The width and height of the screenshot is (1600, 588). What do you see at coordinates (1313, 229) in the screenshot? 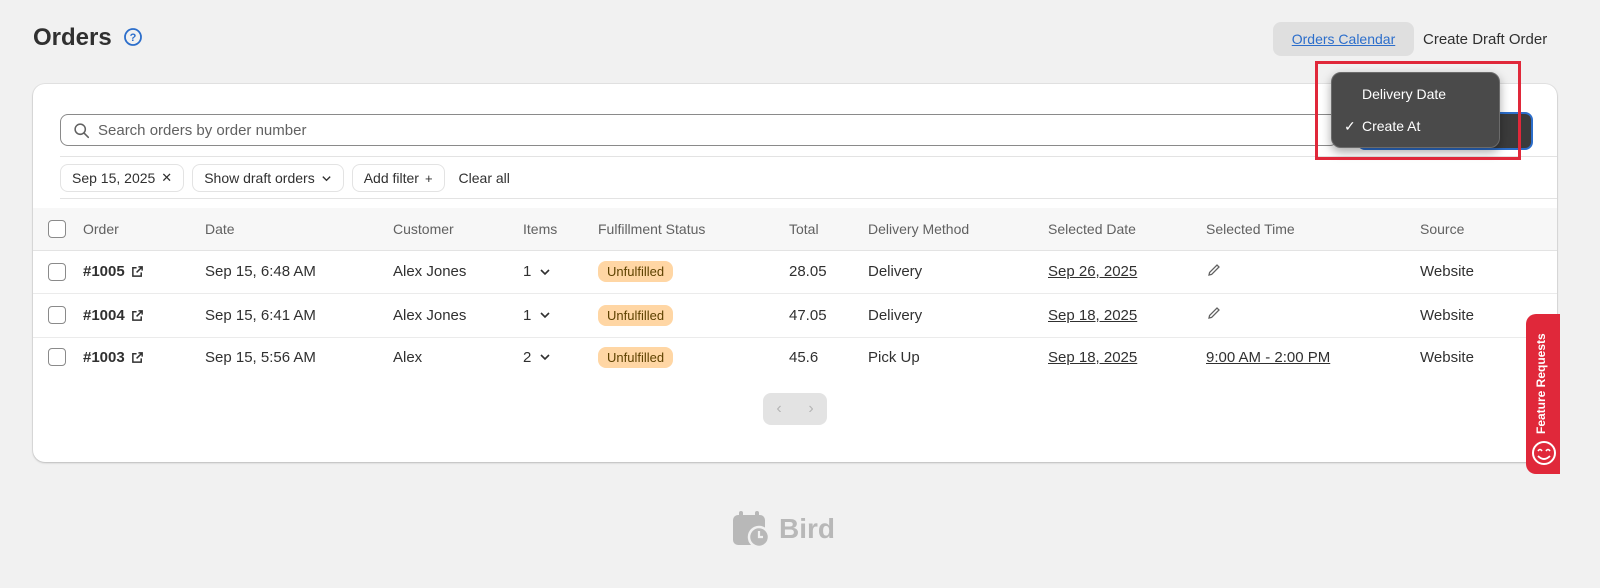
I see `column-header: Selected Time` at bounding box center [1313, 229].